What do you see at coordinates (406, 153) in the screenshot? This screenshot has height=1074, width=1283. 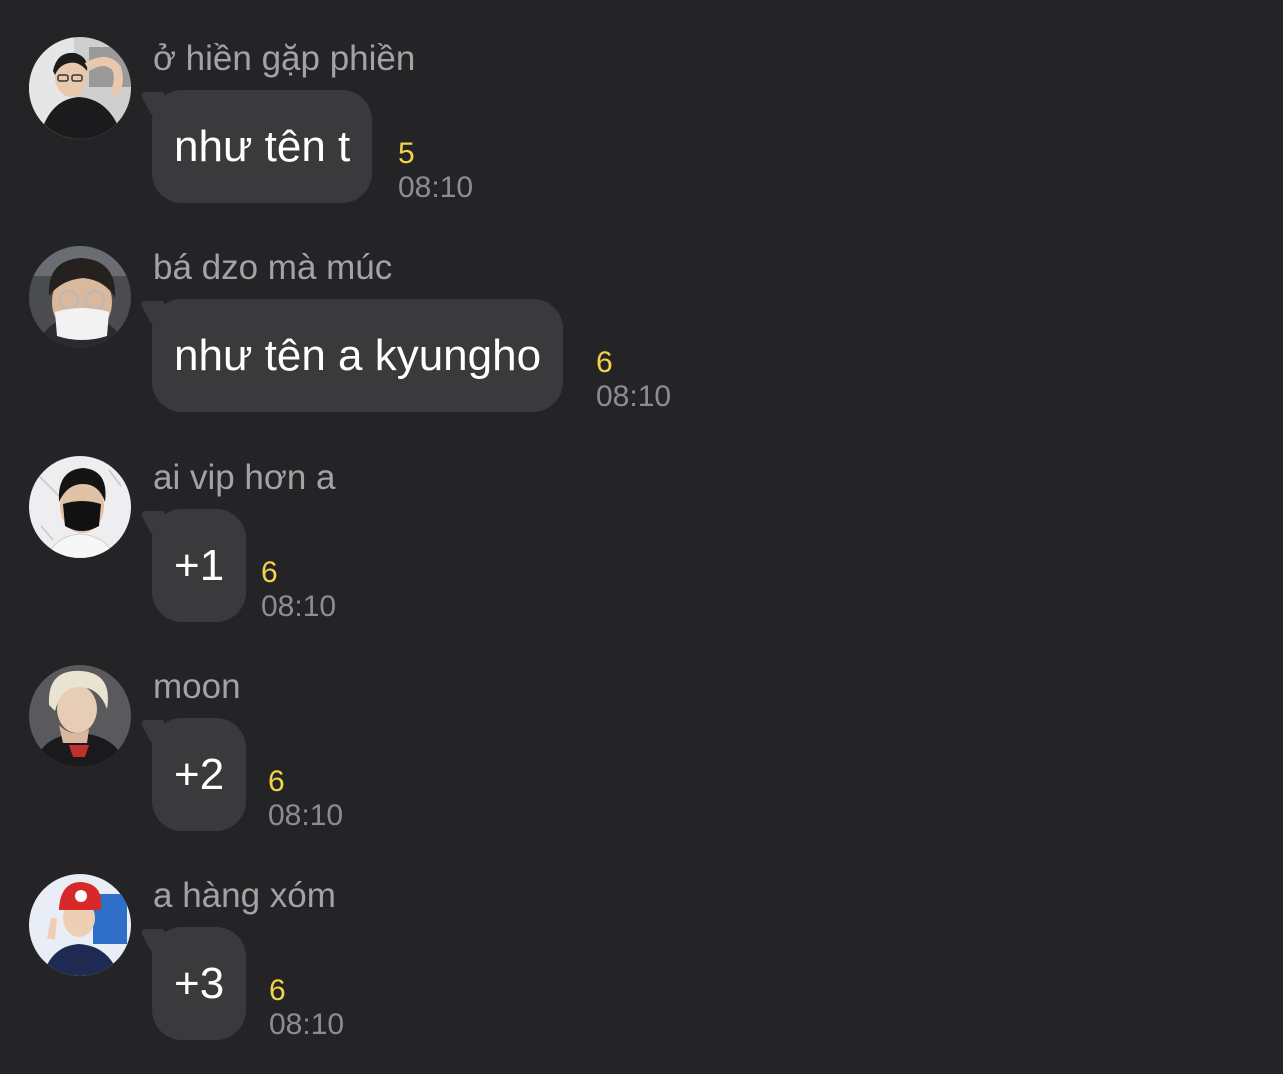 I see `unread-count: 5` at bounding box center [406, 153].